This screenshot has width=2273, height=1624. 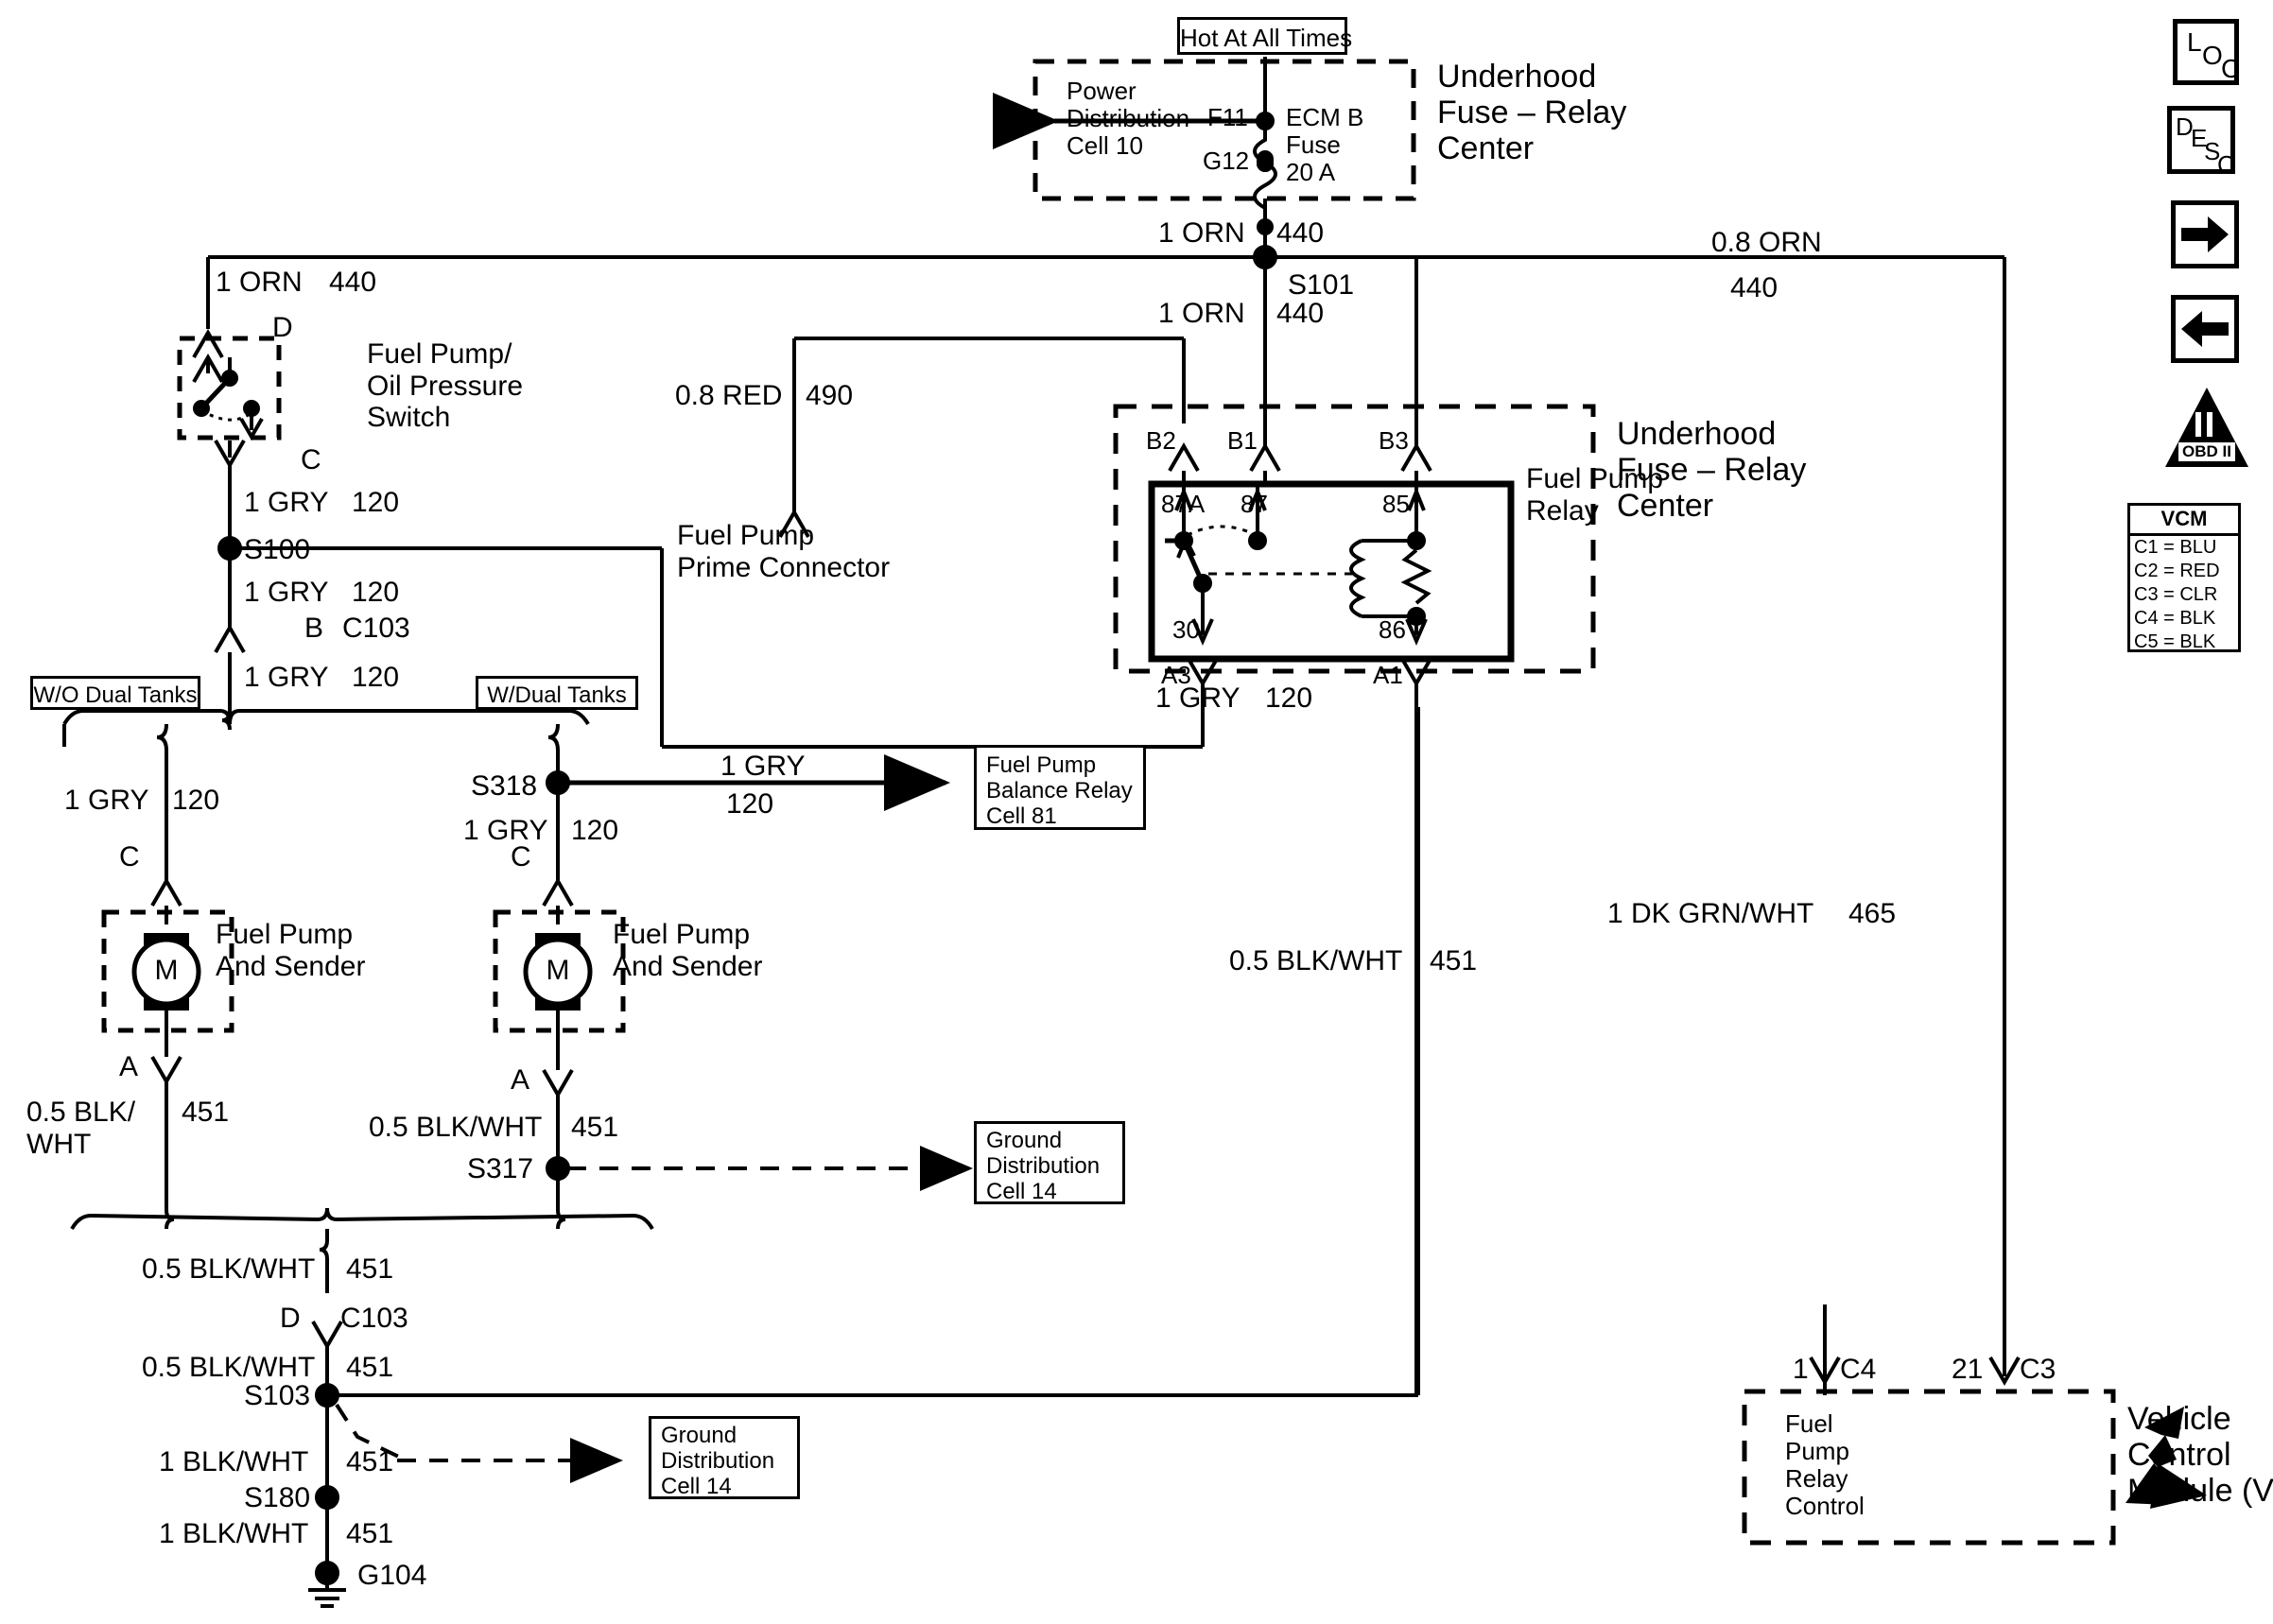 I want to click on forward-arrow-icon, so click(x=2205, y=234).